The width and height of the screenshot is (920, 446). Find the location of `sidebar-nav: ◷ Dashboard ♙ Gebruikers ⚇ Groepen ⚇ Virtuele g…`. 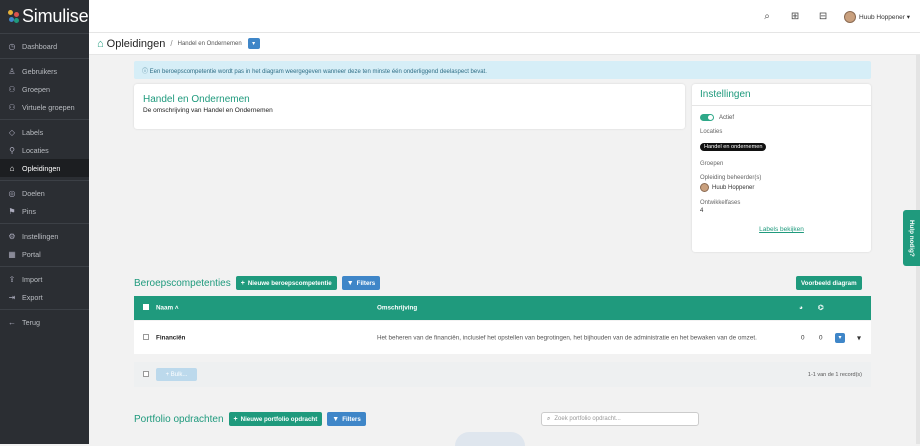

sidebar-nav: ◷ Dashboard ♙ Gebruikers ⚇ Groepen ⚇ Virtuele g… is located at coordinates (44, 183).